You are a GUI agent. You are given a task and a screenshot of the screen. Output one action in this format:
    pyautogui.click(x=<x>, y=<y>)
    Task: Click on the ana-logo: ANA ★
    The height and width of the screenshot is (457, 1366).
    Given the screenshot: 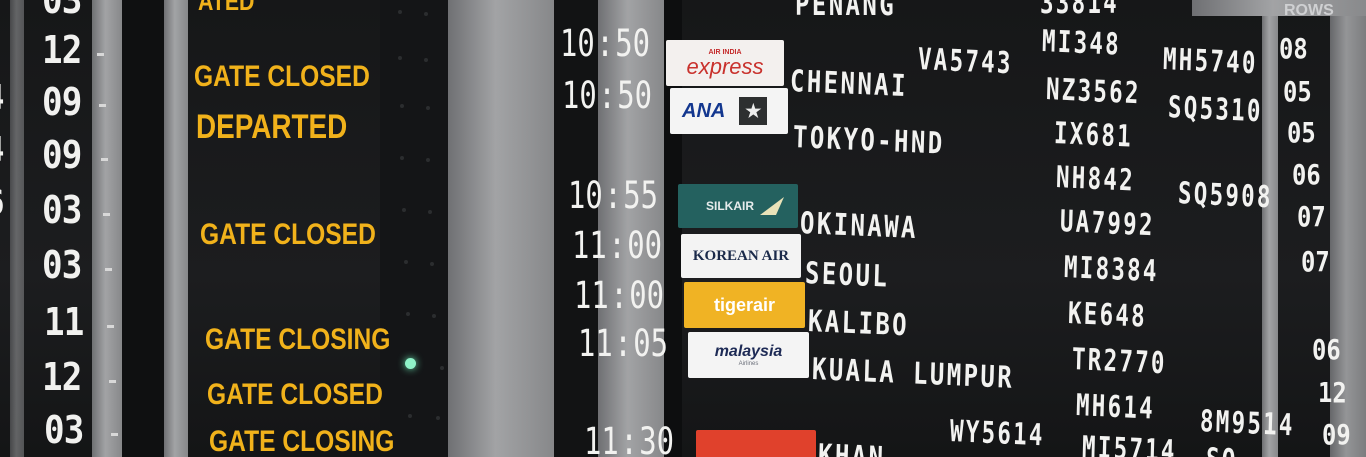 What is the action you would take?
    pyautogui.click(x=729, y=111)
    